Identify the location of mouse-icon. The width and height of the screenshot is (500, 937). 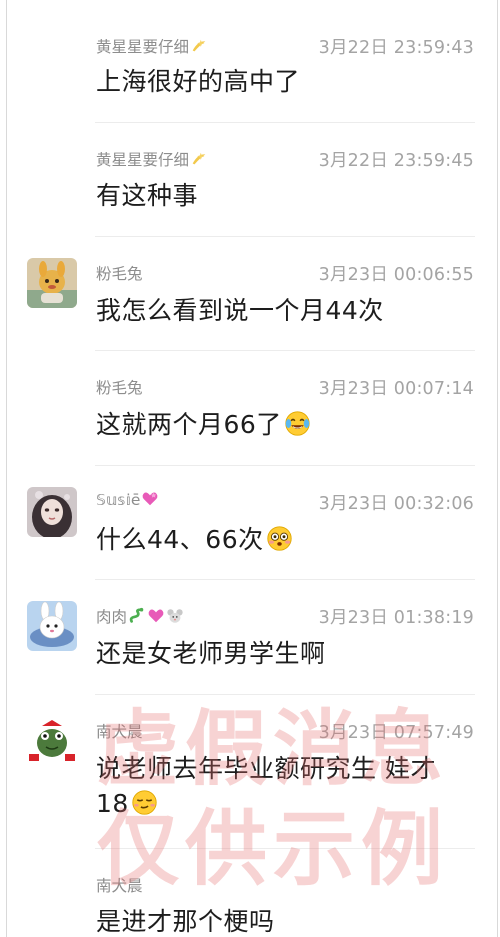
(175, 616).